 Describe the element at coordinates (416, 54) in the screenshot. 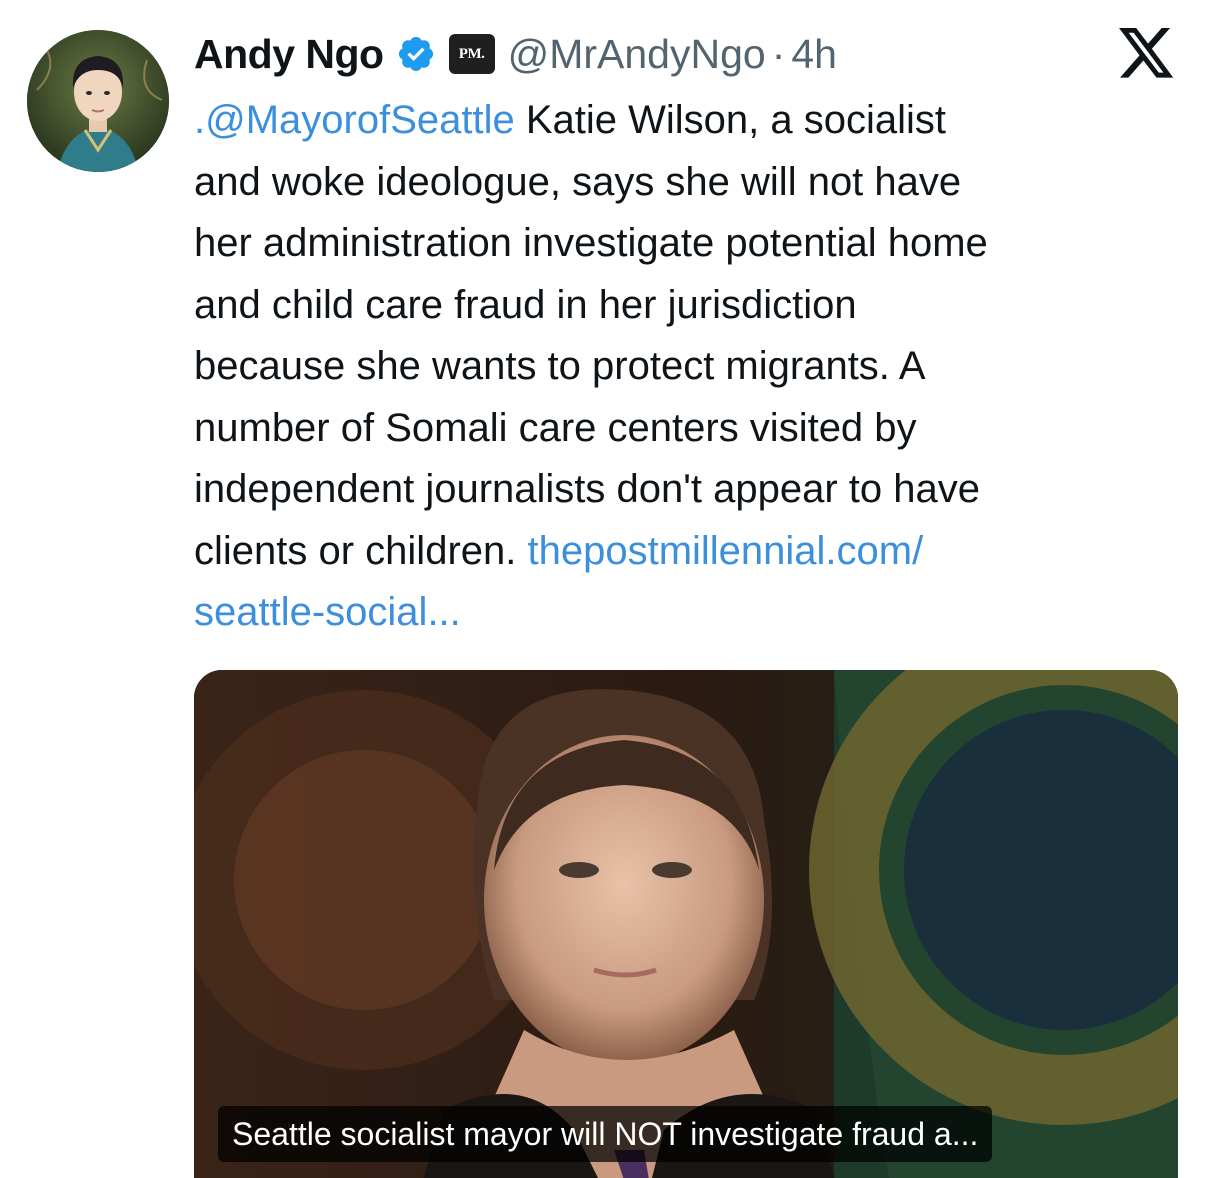

I see `verified-badge-icon` at that location.